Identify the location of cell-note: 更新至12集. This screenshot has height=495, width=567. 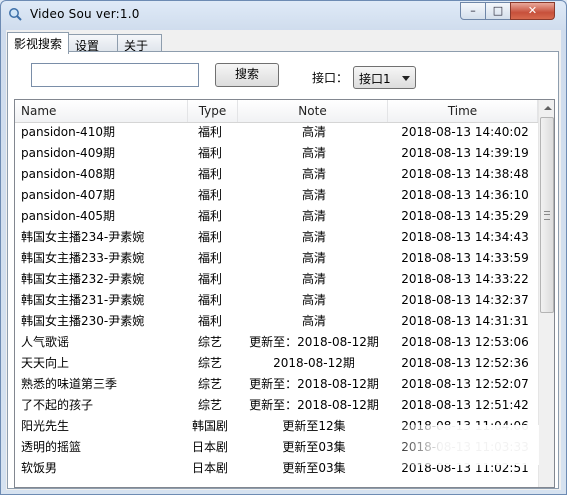
(314, 426).